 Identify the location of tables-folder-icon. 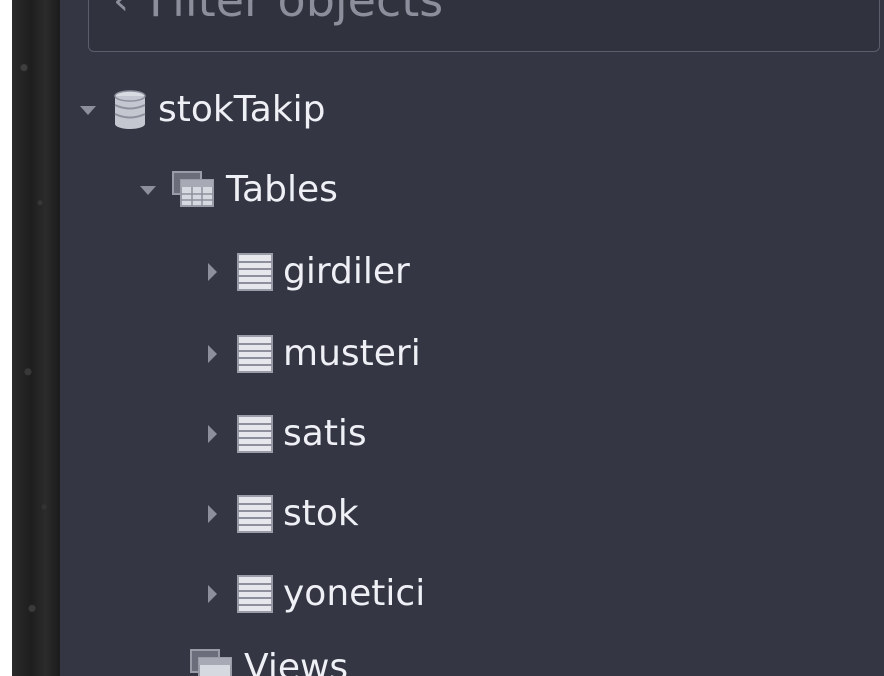
(194, 190).